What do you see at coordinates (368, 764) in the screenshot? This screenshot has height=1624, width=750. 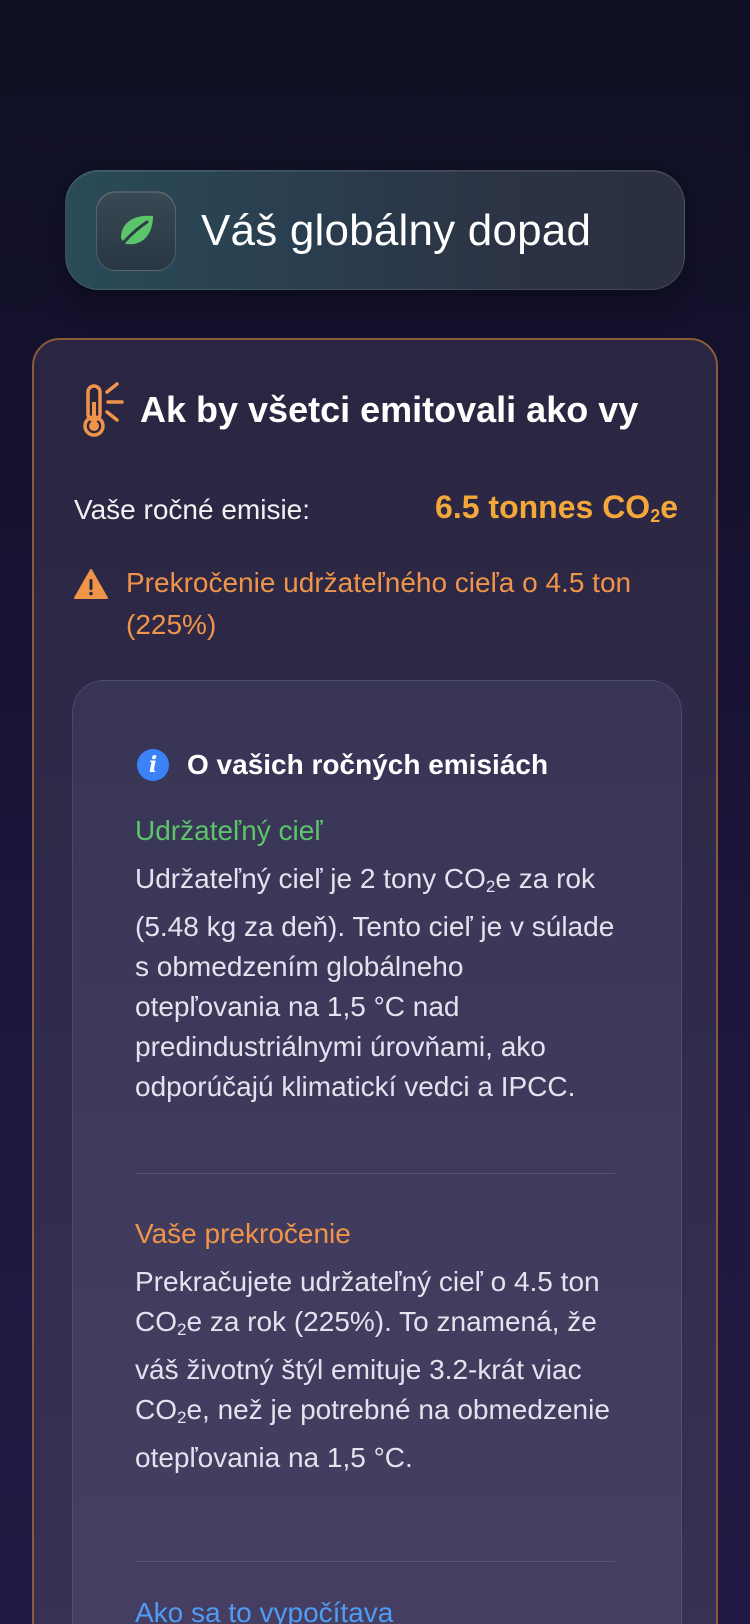 I see `info-title: O vašich ročných emisiách` at bounding box center [368, 764].